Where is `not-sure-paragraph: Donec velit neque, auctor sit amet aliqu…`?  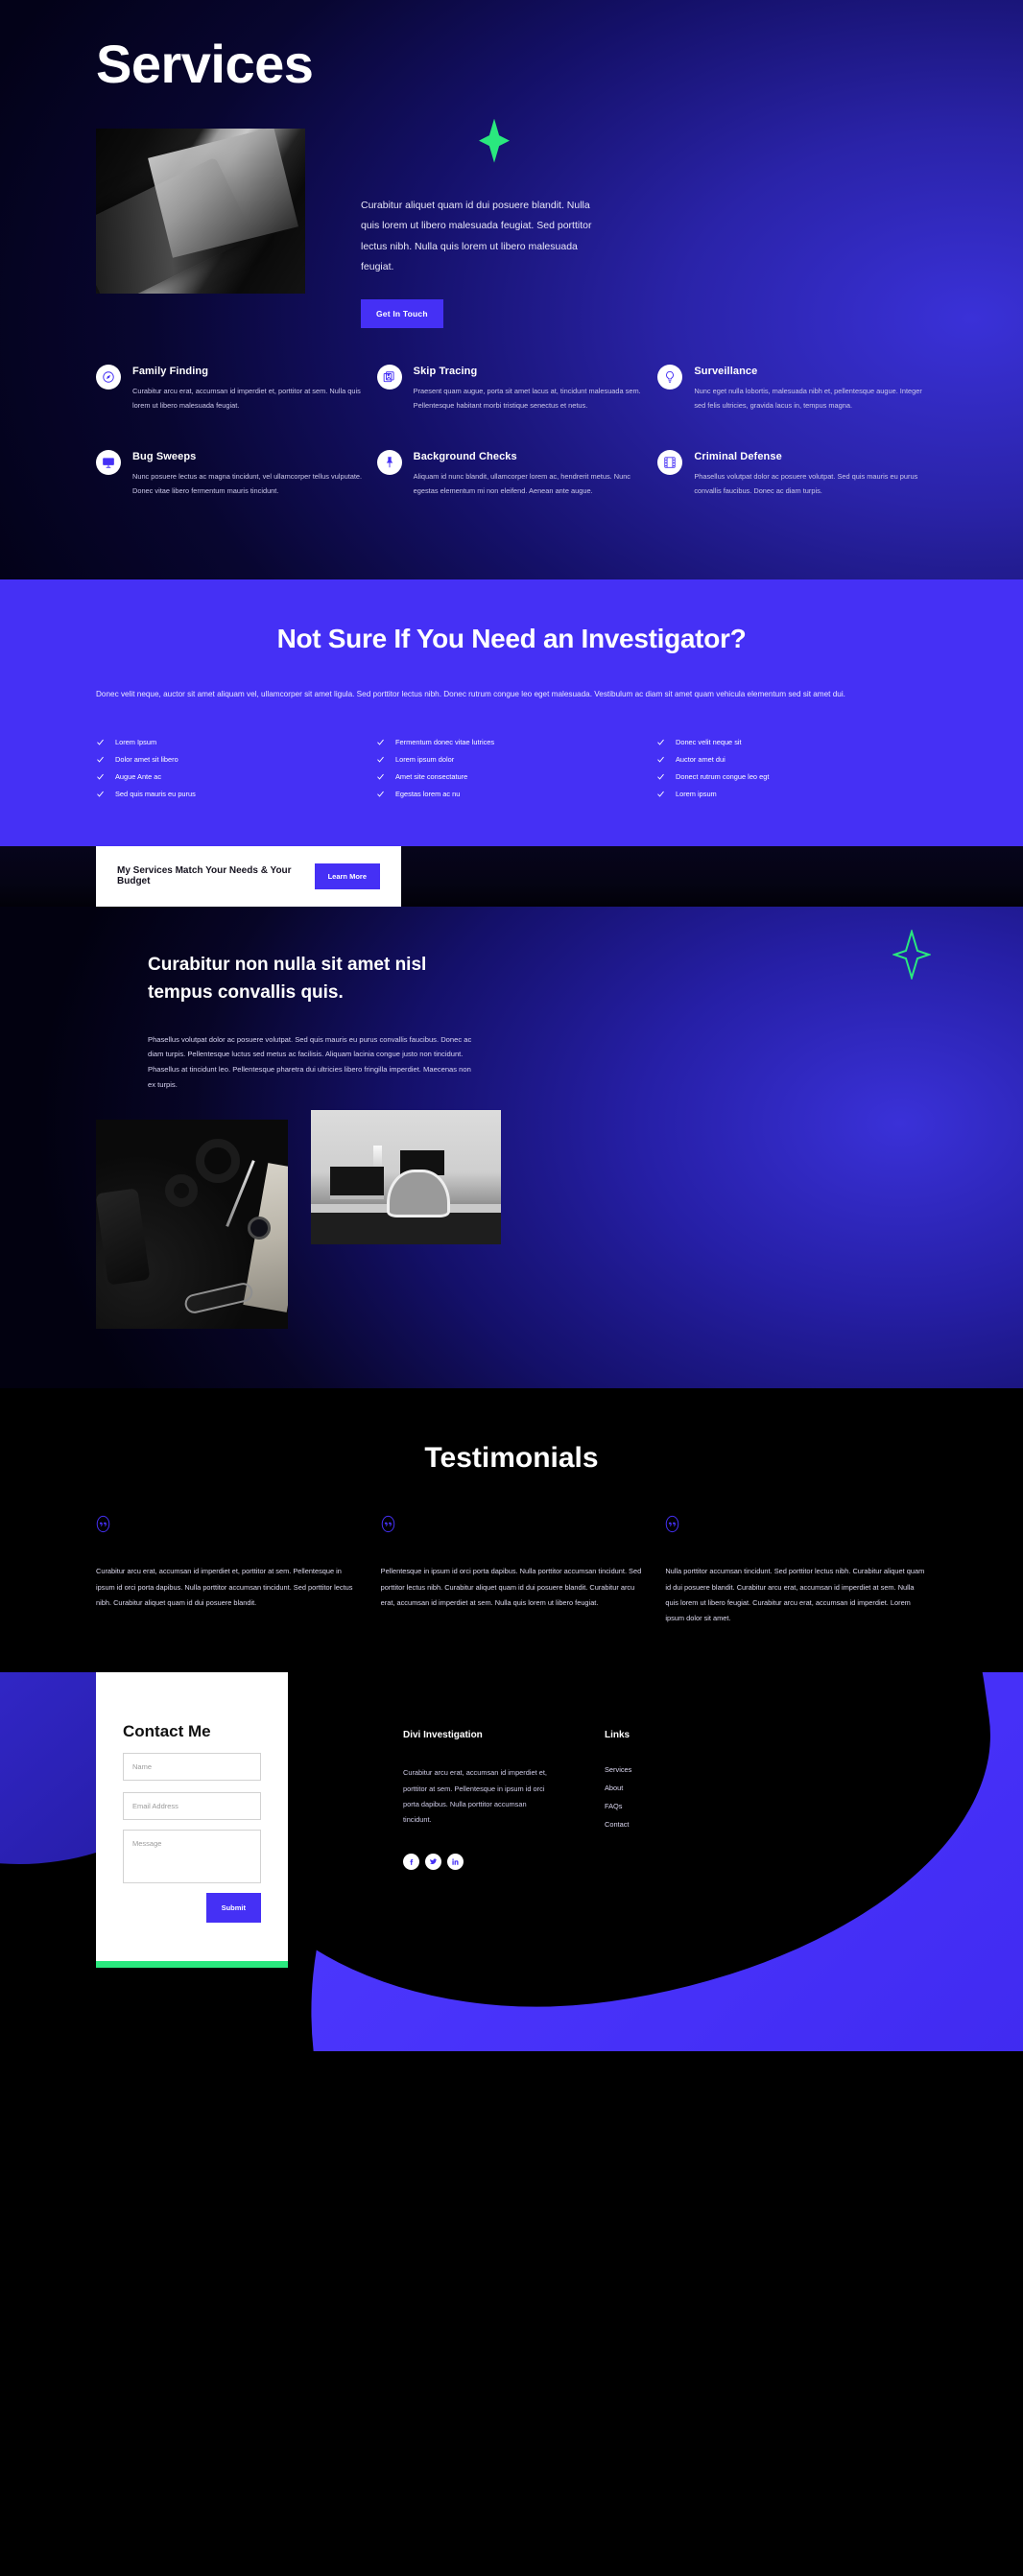
not-sure-paragraph: Donec velit neque, auctor sit amet aliqu… is located at coordinates (470, 693).